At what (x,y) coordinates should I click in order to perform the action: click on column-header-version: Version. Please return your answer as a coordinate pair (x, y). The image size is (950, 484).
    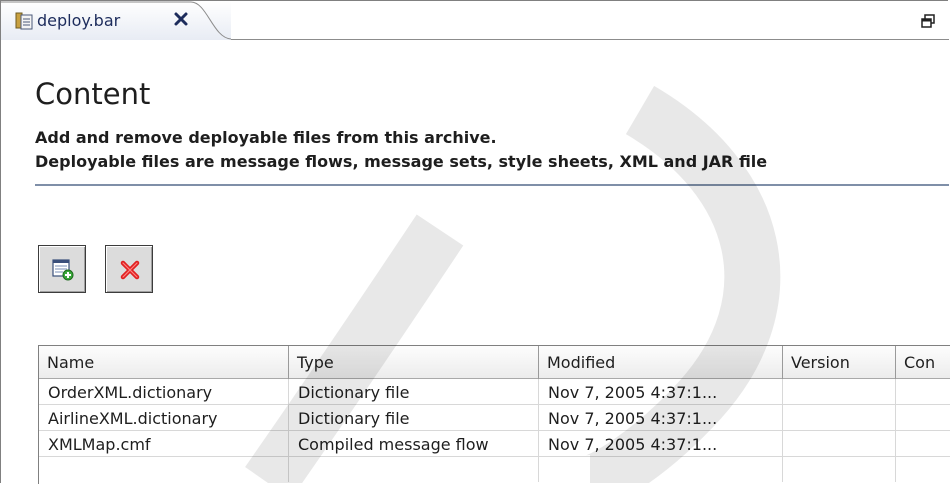
    Looking at the image, I should click on (839, 362).